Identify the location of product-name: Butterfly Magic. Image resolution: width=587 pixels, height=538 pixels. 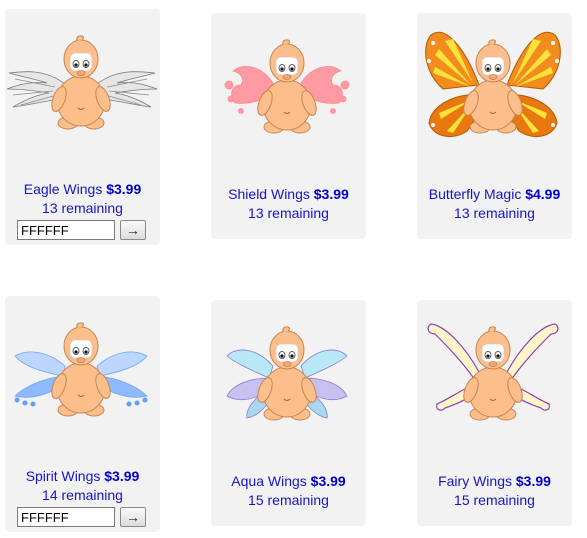
(475, 194).